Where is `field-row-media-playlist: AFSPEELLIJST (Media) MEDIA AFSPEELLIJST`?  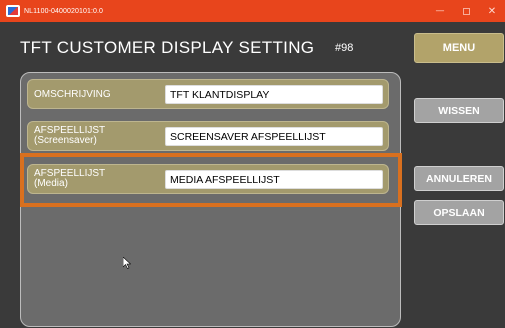 field-row-media-playlist: AFSPEELLIJST (Media) MEDIA AFSPEELLIJST is located at coordinates (208, 179).